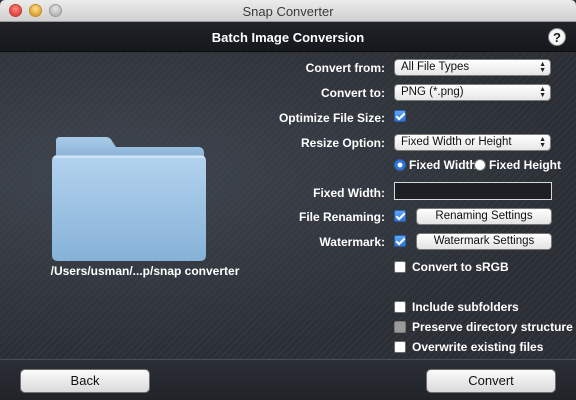 This screenshot has height=400, width=576. What do you see at coordinates (477, 347) in the screenshot?
I see `overwrite-files-label: Overwrite existing files` at bounding box center [477, 347].